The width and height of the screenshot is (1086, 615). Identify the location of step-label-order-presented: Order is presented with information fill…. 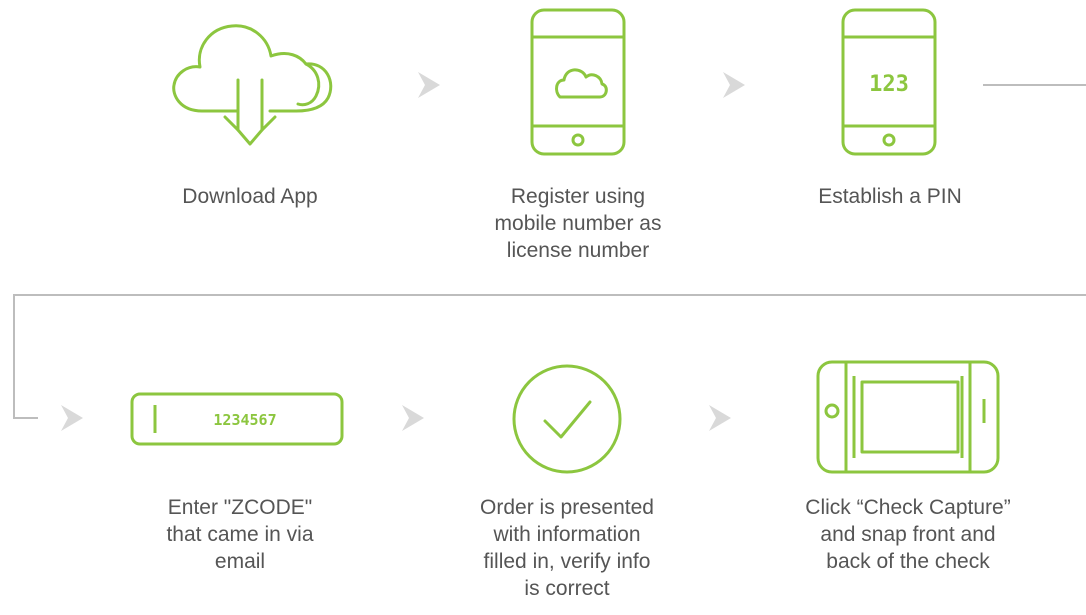
(567, 548).